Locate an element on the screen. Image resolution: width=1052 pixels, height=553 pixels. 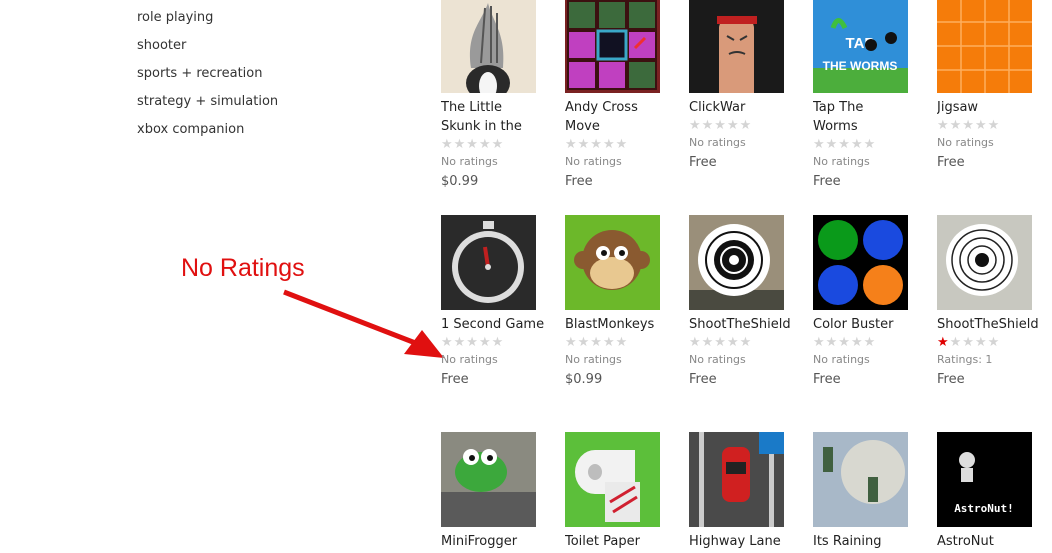
skunk-icon is located at coordinates (488, 46).